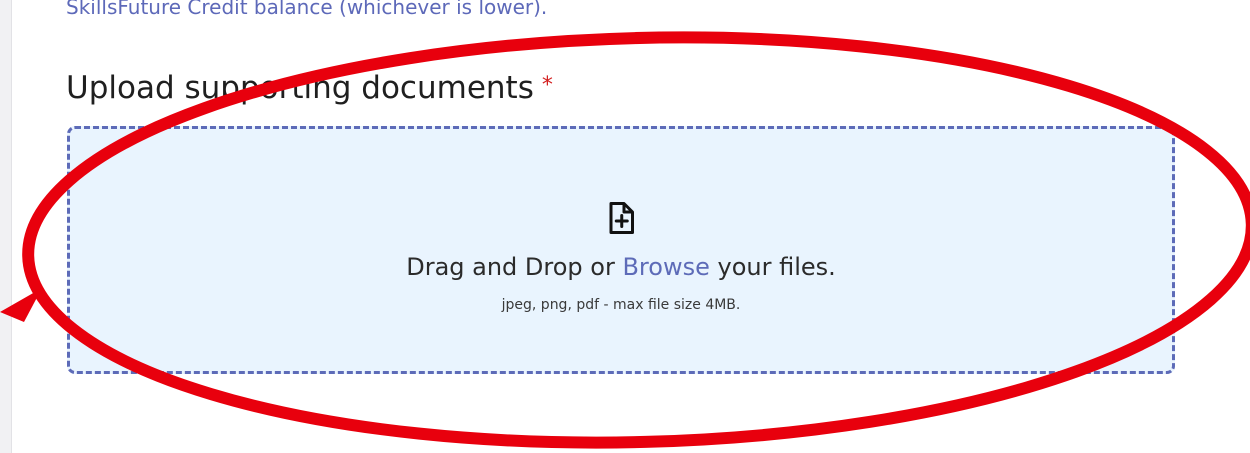 The height and width of the screenshot is (453, 1250). I want to click on file-format-hint: jpeg, png, pdf - max file size 4MB., so click(621, 305).